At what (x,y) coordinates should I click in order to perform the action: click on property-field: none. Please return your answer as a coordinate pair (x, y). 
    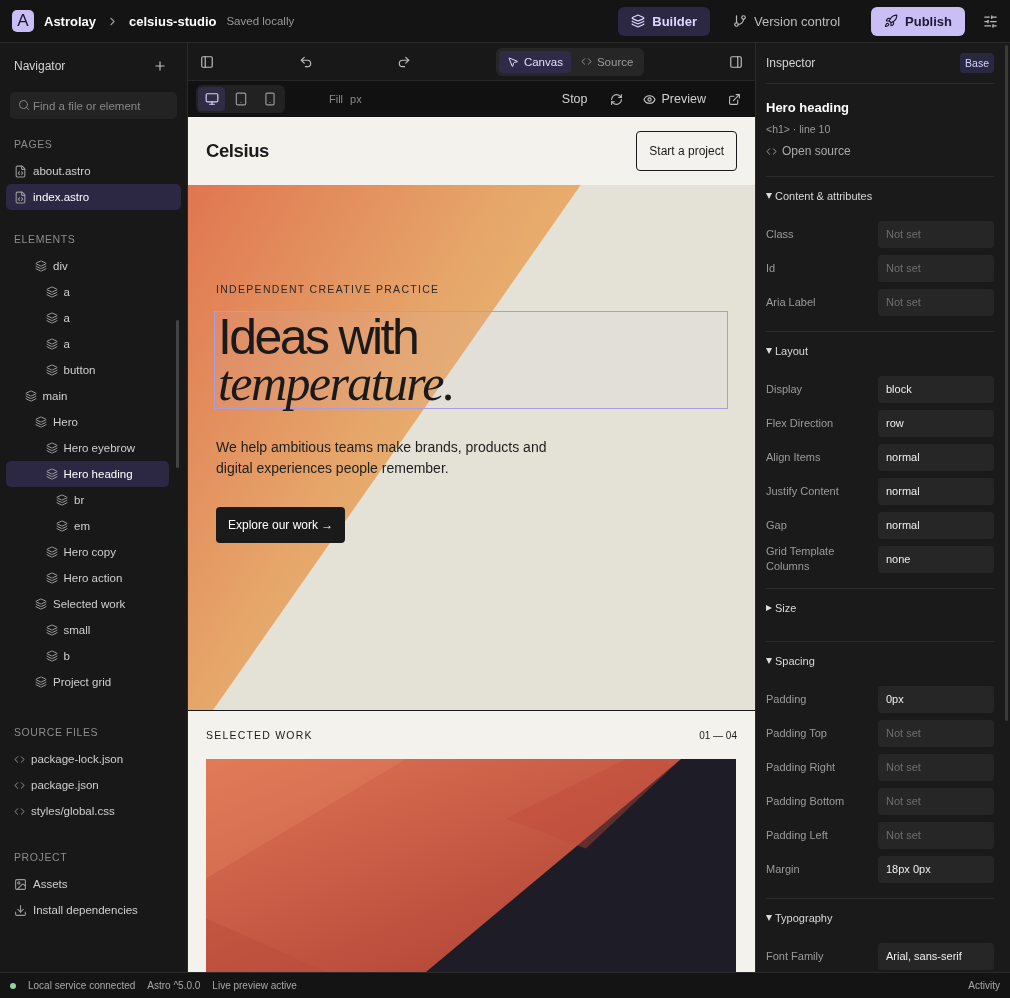
    Looking at the image, I should click on (936, 559).